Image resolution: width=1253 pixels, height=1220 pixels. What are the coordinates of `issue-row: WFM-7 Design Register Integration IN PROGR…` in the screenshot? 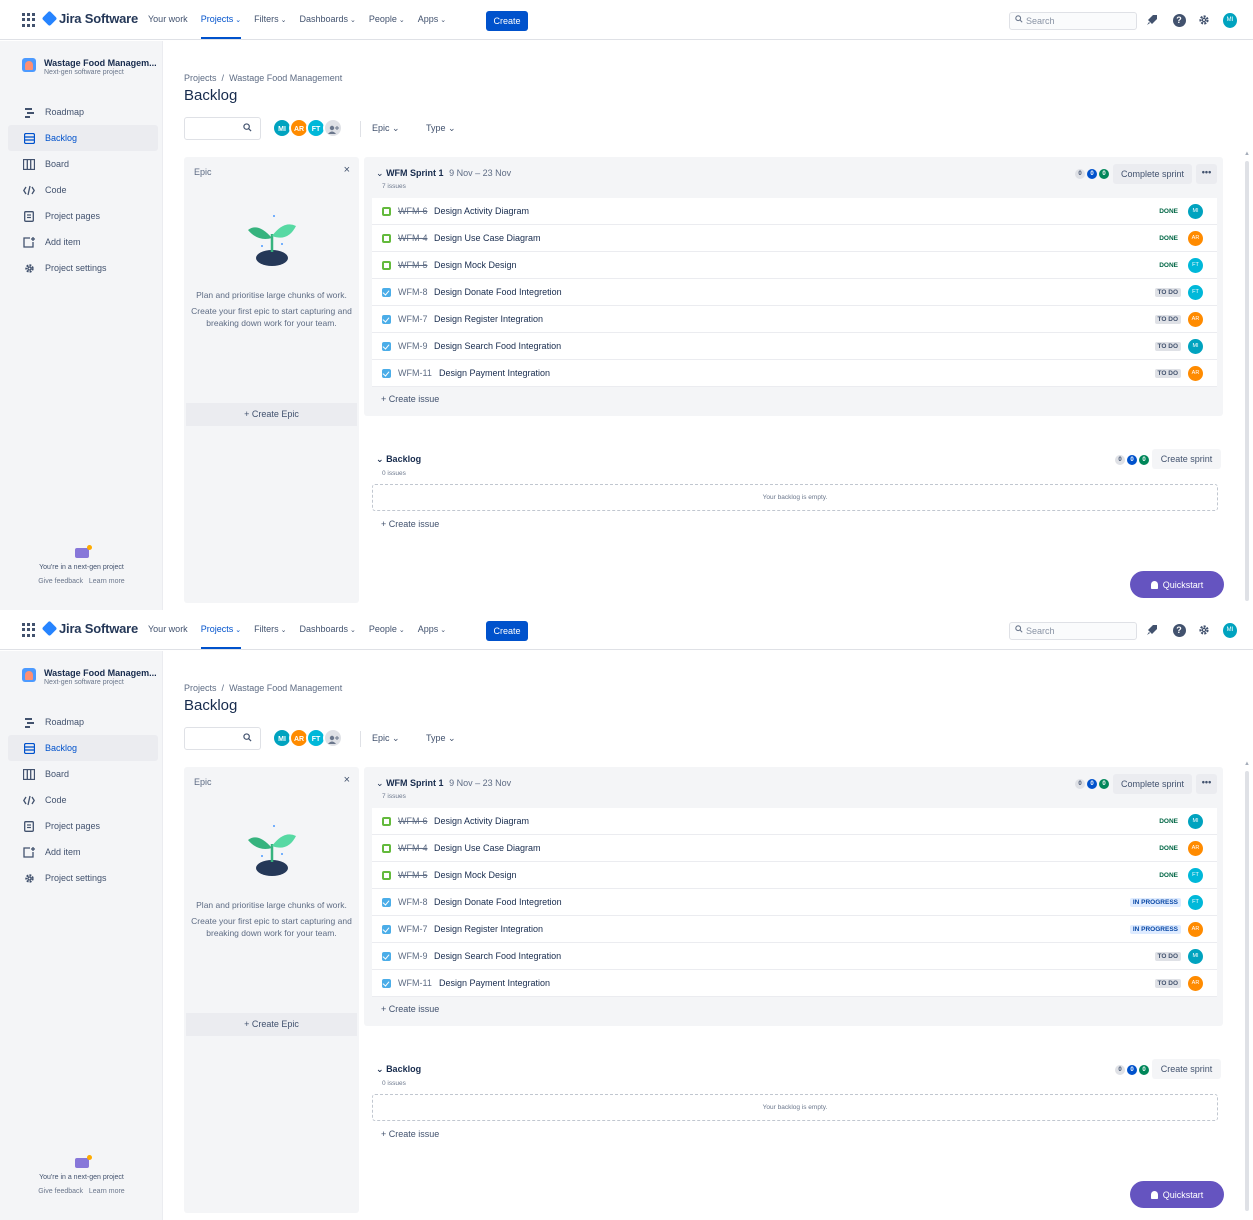 It's located at (794, 929).